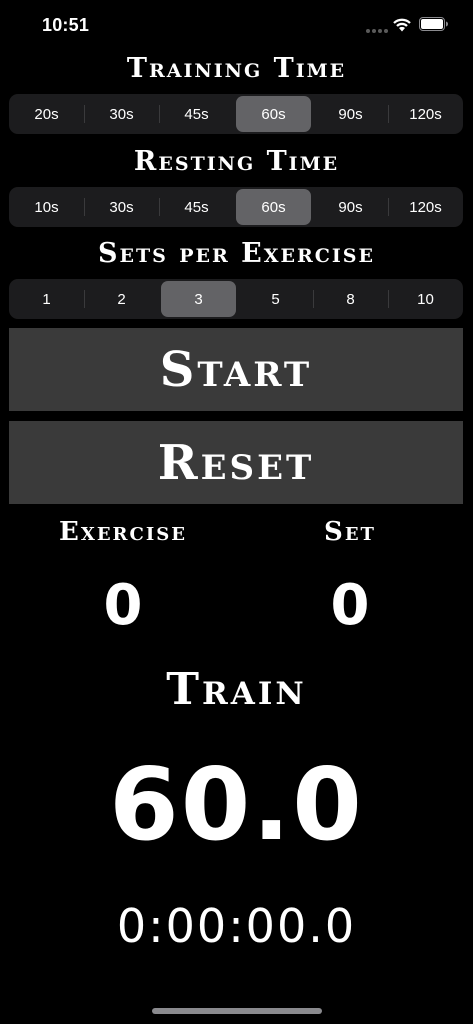 The image size is (473, 1024). Describe the element at coordinates (236, 369) in the screenshot. I see `start-button: Start` at that location.